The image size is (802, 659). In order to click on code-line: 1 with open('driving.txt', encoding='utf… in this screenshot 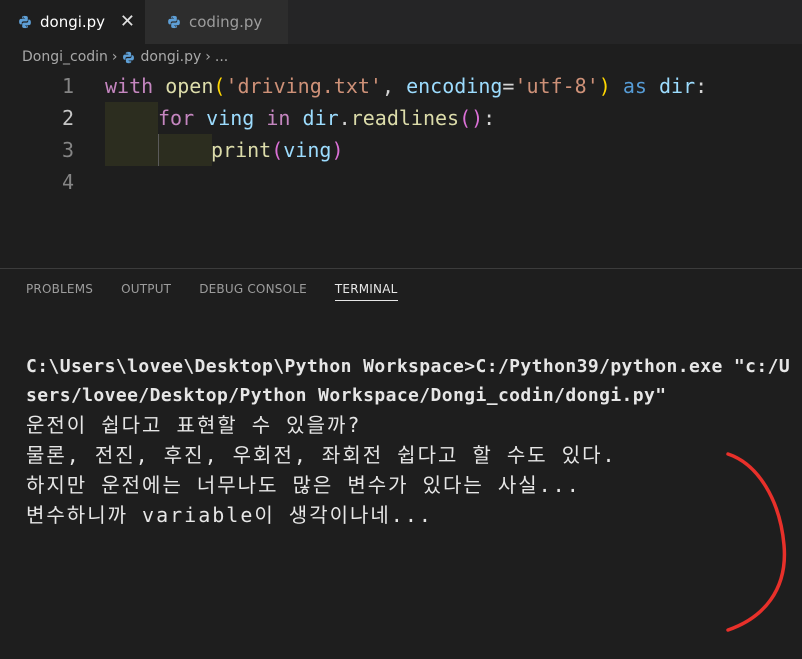, I will do `click(401, 86)`.